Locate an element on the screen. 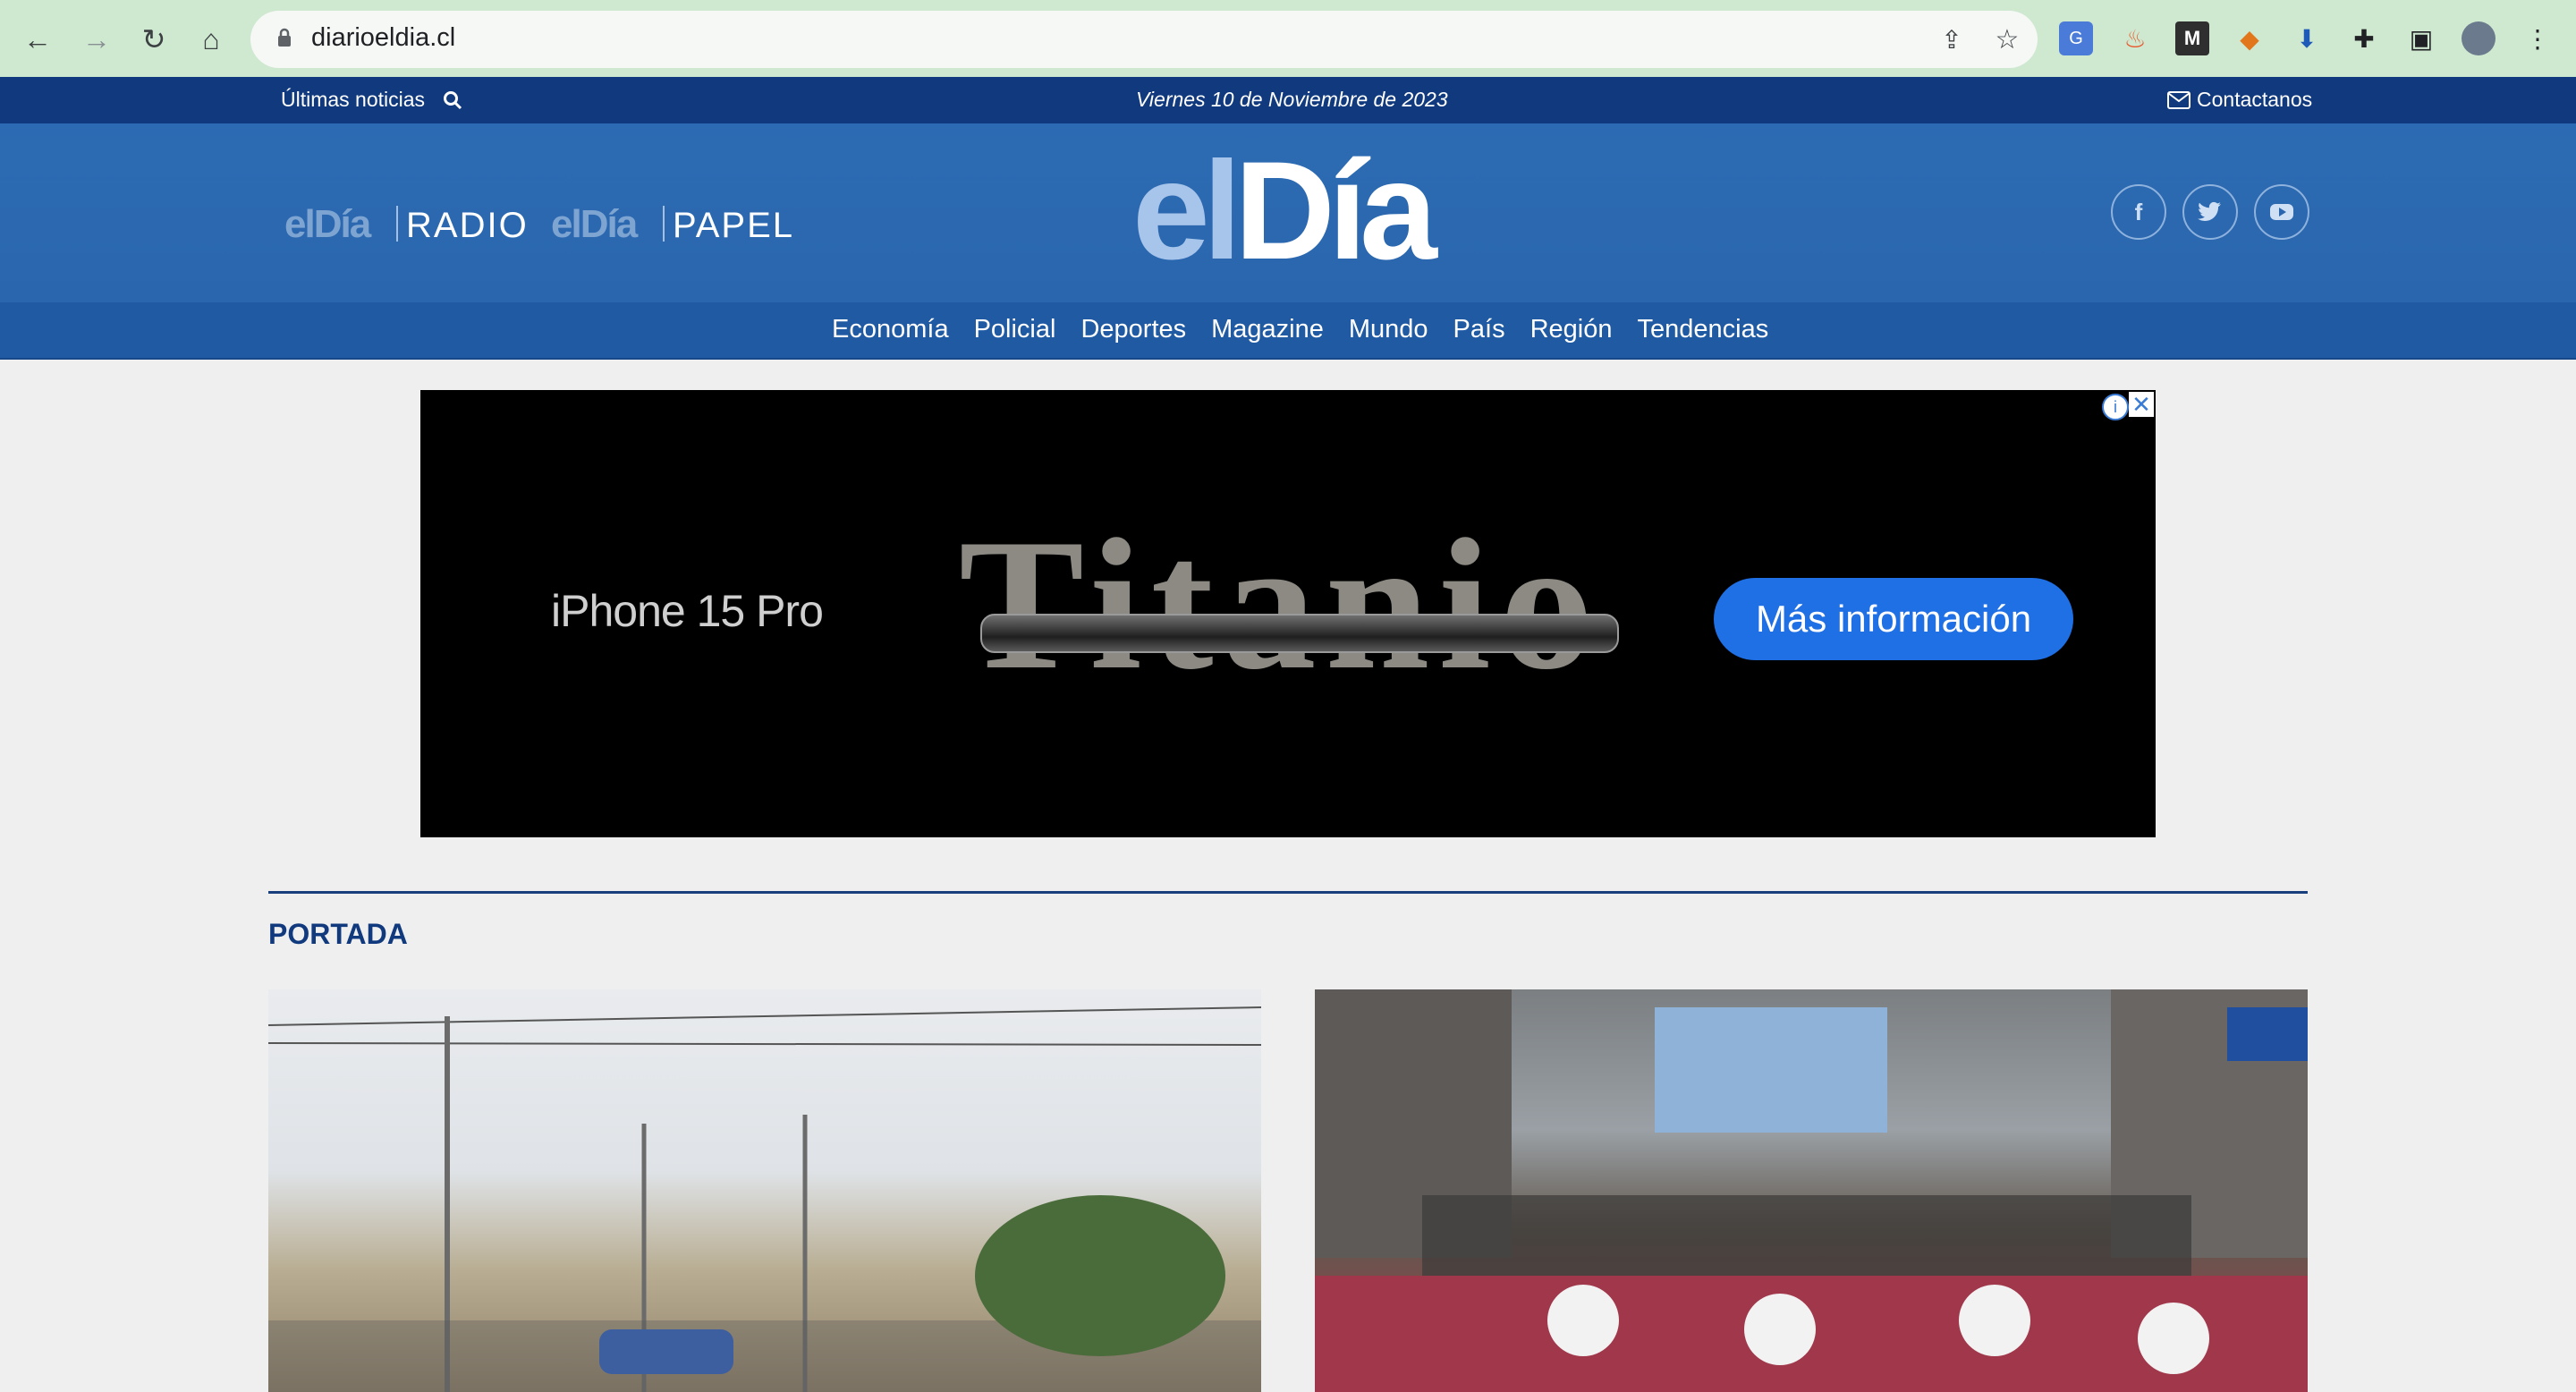 Image resolution: width=2576 pixels, height=1392 pixels. site-logo: elDía is located at coordinates (1284, 211).